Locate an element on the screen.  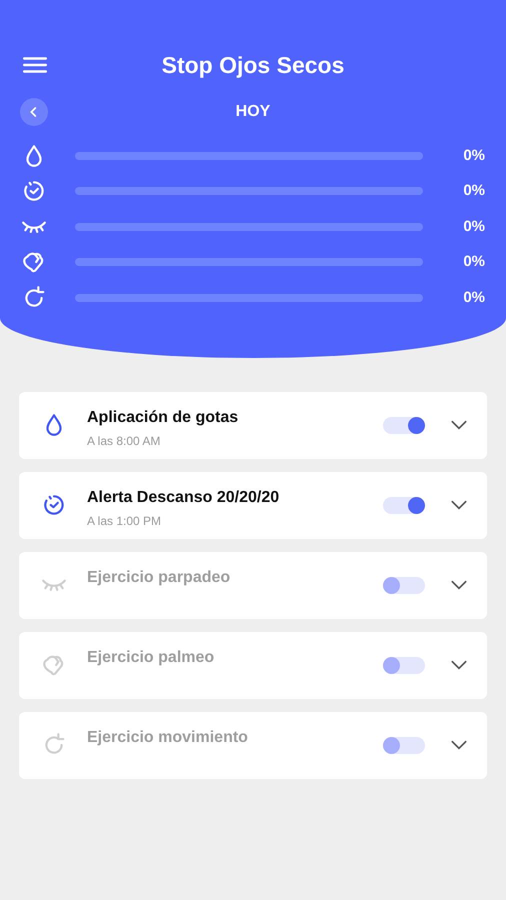
reminder-time: A las 8:00 AM is located at coordinates (124, 441).